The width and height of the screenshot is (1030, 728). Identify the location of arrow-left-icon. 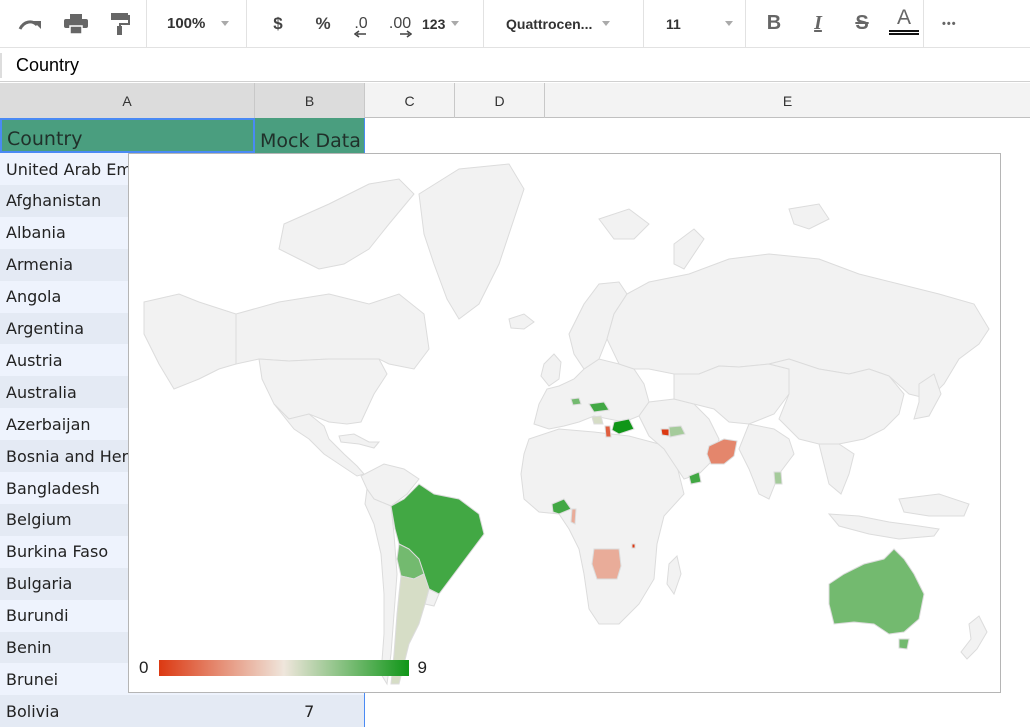
(360, 33).